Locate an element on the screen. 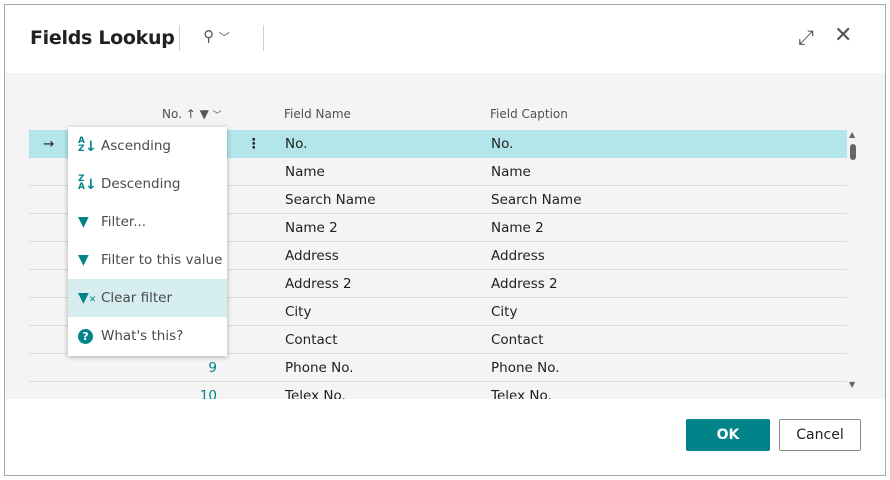 The height and width of the screenshot is (480, 890). field-caption: Search Name is located at coordinates (536, 200).